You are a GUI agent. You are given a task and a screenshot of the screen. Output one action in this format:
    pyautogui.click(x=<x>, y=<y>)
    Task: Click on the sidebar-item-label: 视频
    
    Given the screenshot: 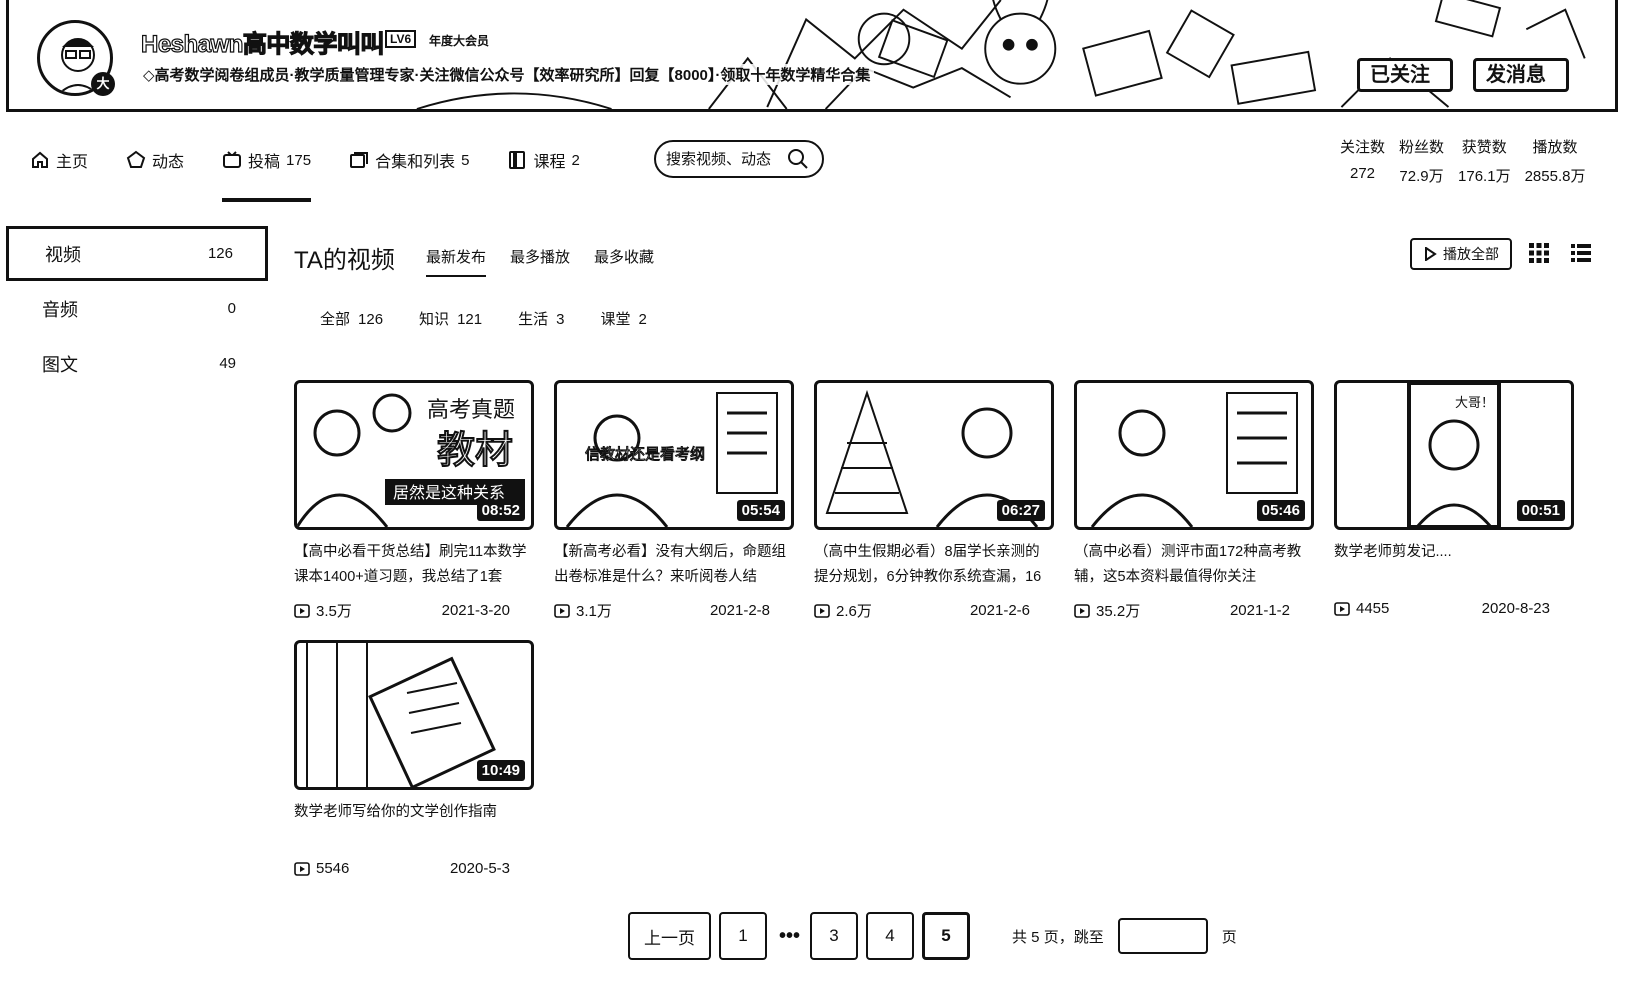 What is the action you would take?
    pyautogui.click(x=63, y=254)
    